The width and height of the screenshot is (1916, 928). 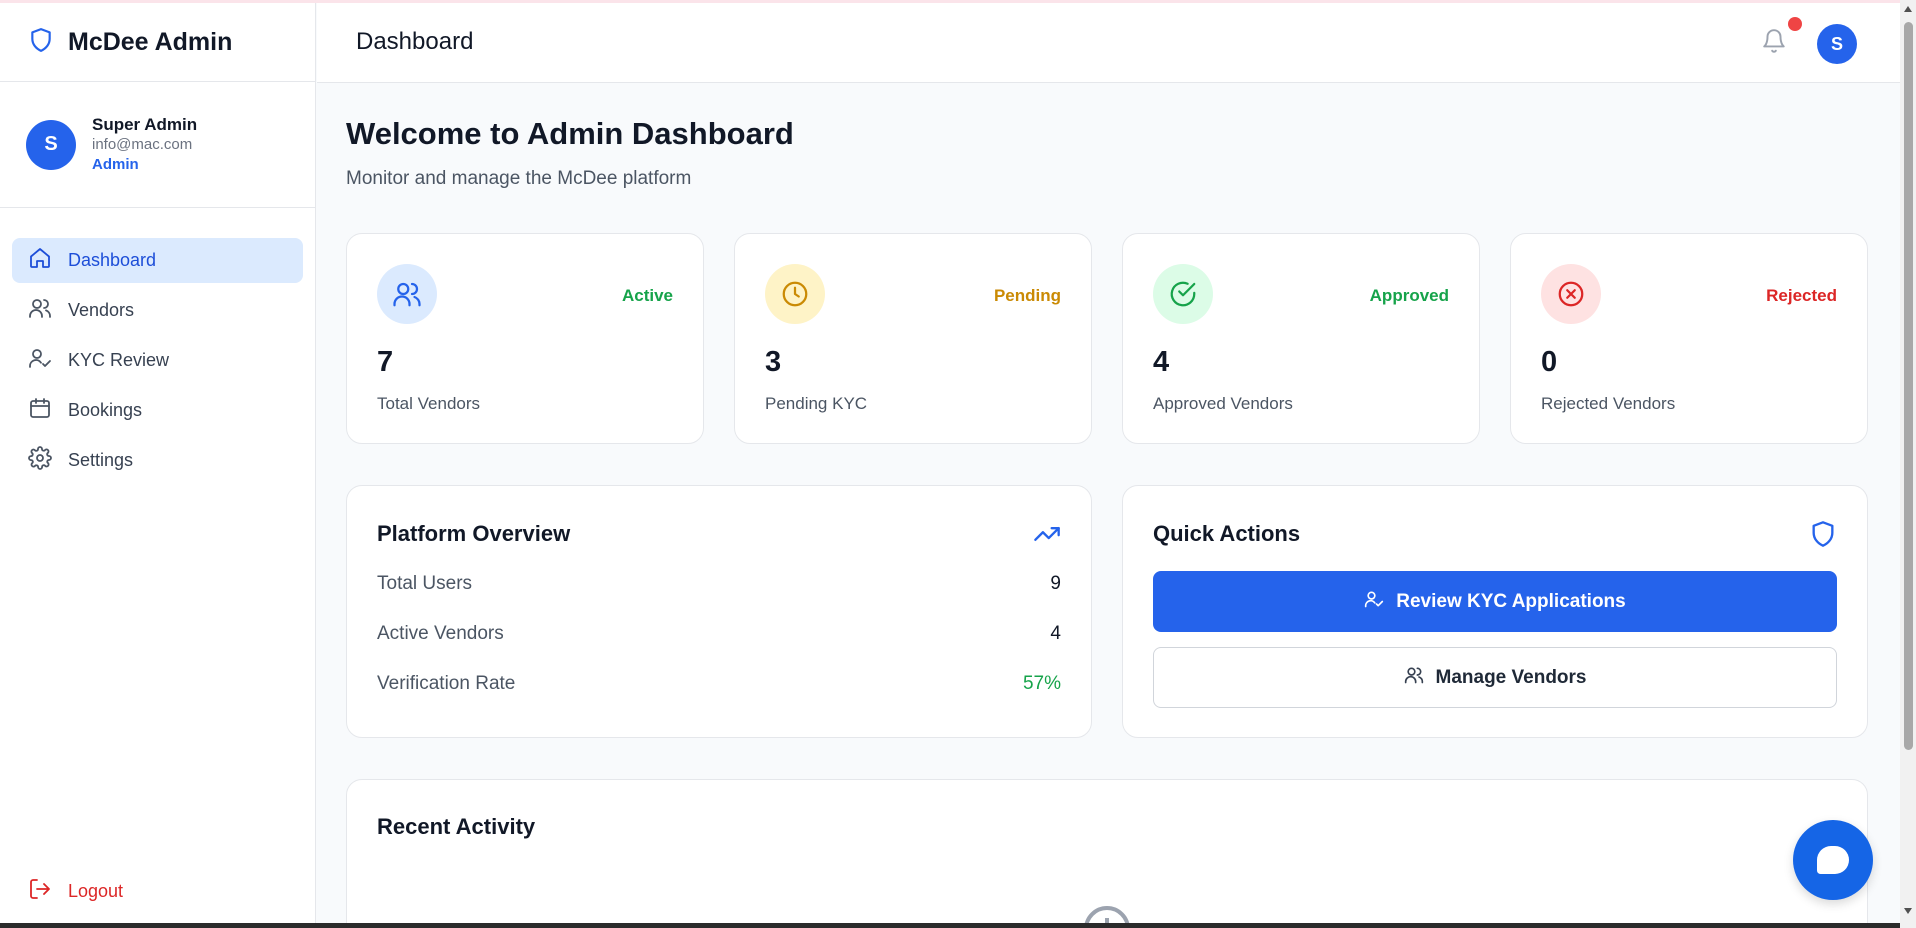 I want to click on stat-label: Pending KYC, so click(x=816, y=403).